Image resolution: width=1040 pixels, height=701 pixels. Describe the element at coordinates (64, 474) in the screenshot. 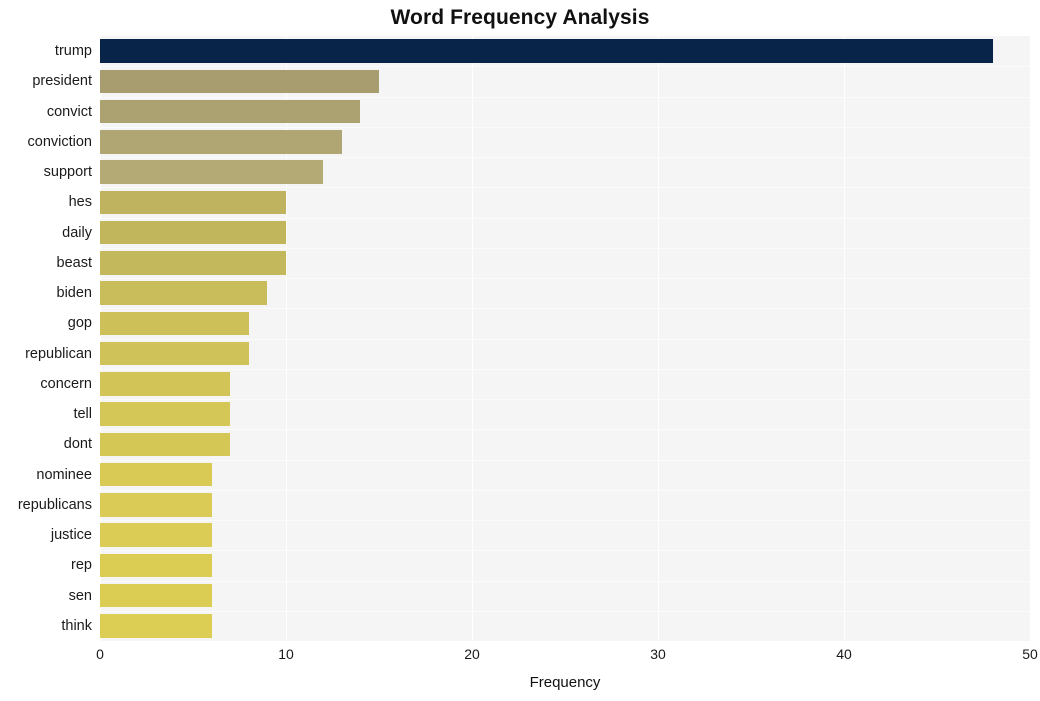

I see `y-tick-label-nominee: nominee` at that location.